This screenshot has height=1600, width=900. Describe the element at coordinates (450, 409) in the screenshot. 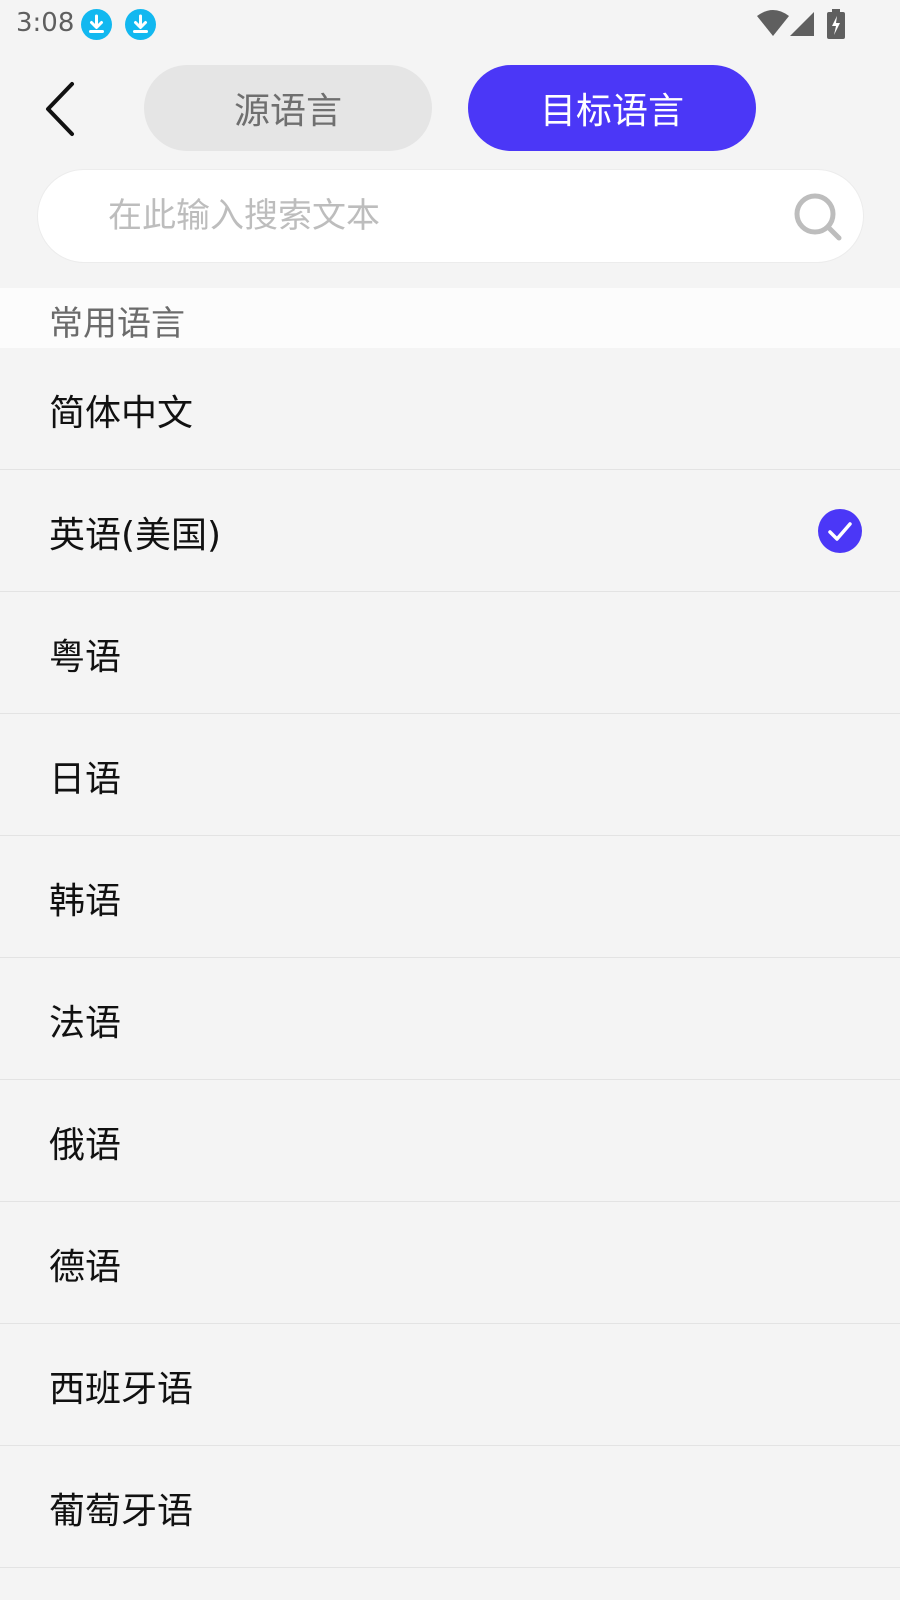

I see `language-item: 简体中文` at that location.